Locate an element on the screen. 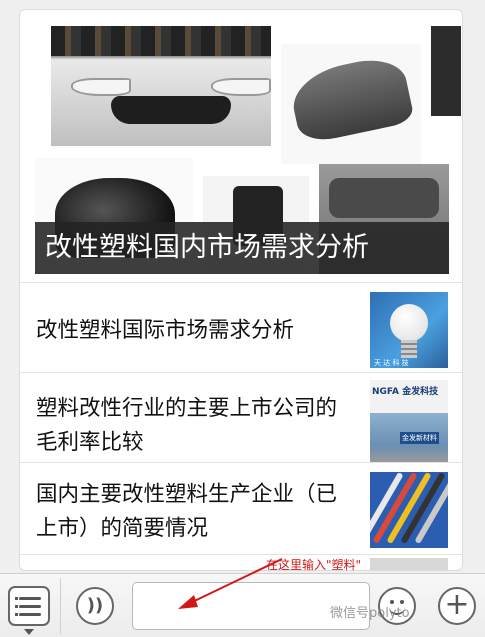 The height and width of the screenshot is (637, 485). led-bulb-image: 天 达 科 技 is located at coordinates (409, 330).